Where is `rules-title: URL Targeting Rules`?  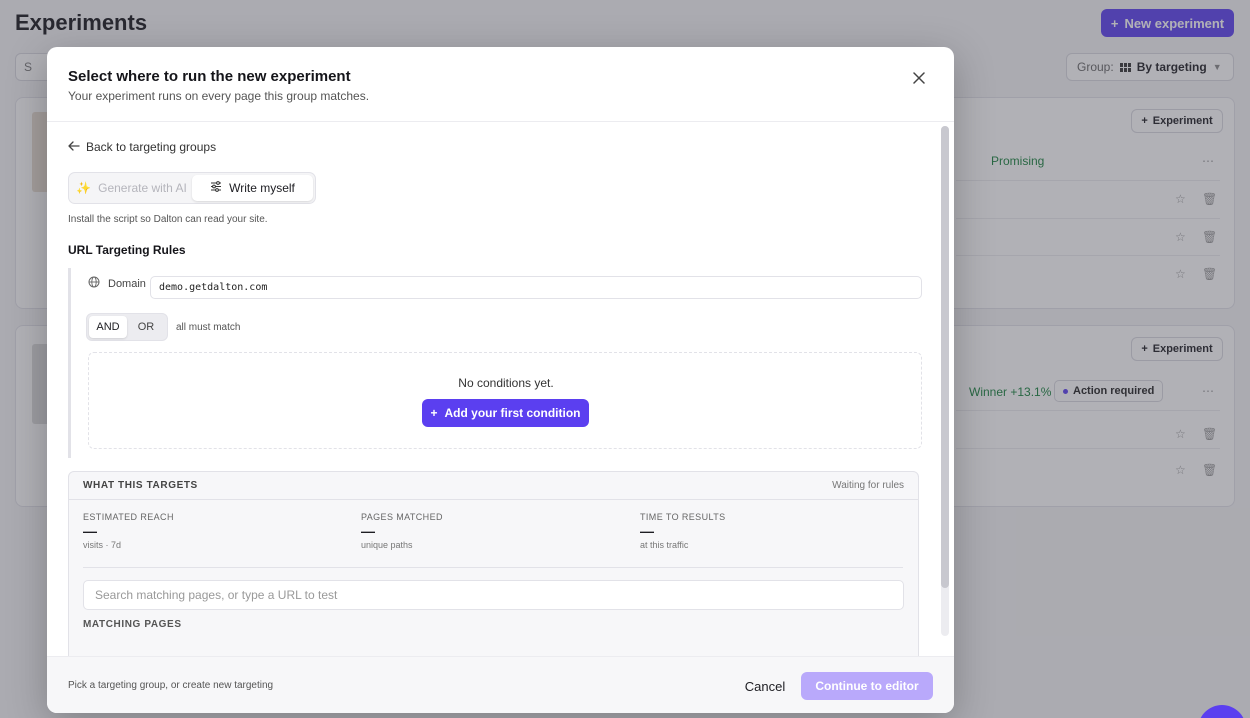
rules-title: URL Targeting Rules is located at coordinates (127, 250).